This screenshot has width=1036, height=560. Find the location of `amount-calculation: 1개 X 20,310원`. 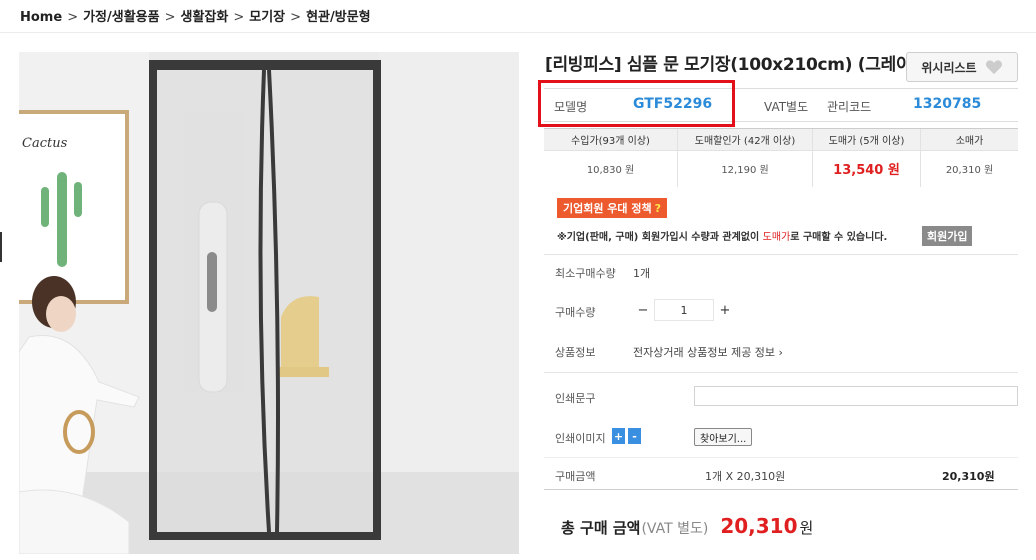

amount-calculation: 1개 X 20,310원 is located at coordinates (745, 476).